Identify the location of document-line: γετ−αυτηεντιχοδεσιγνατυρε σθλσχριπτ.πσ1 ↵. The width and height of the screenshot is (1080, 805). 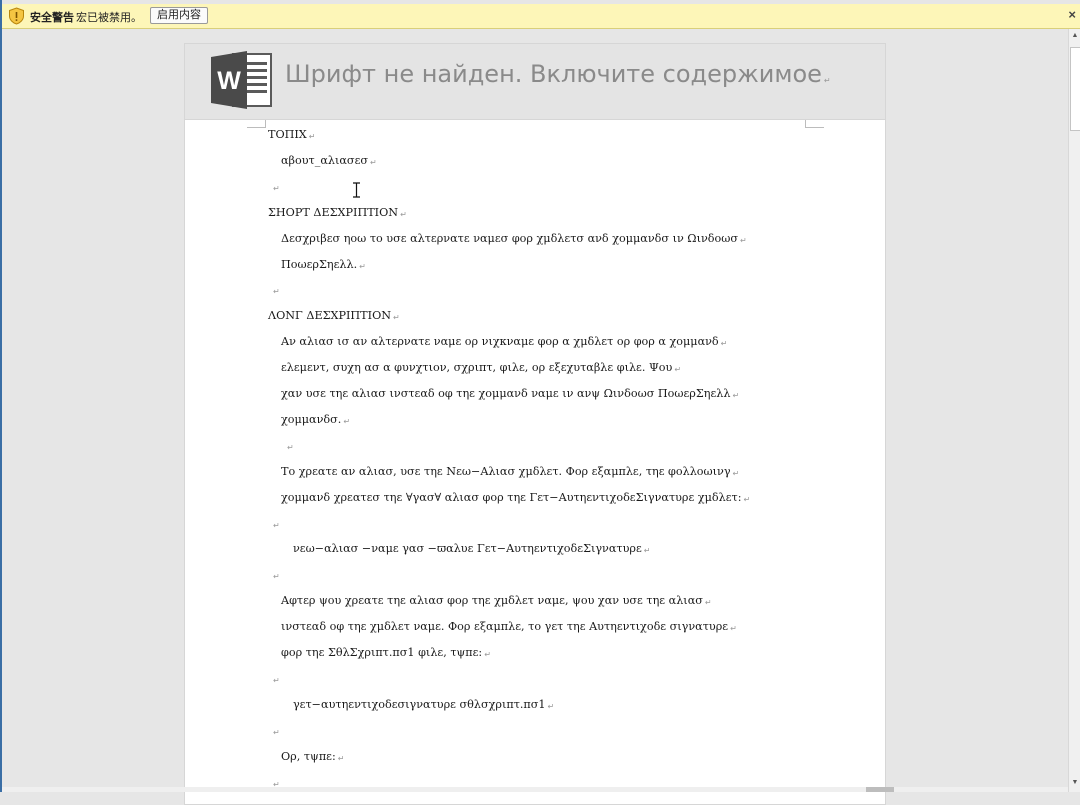
(423, 706).